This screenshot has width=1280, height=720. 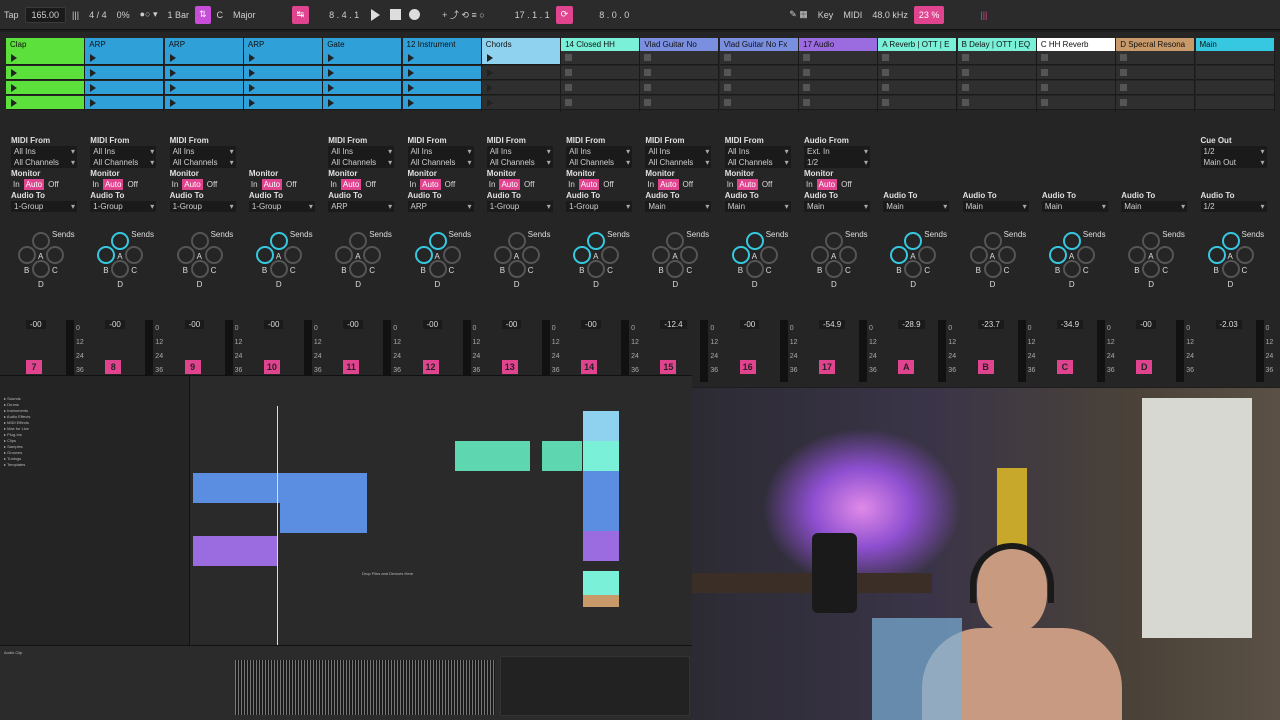 What do you see at coordinates (396, 14) in the screenshot?
I see `stop-button` at bounding box center [396, 14].